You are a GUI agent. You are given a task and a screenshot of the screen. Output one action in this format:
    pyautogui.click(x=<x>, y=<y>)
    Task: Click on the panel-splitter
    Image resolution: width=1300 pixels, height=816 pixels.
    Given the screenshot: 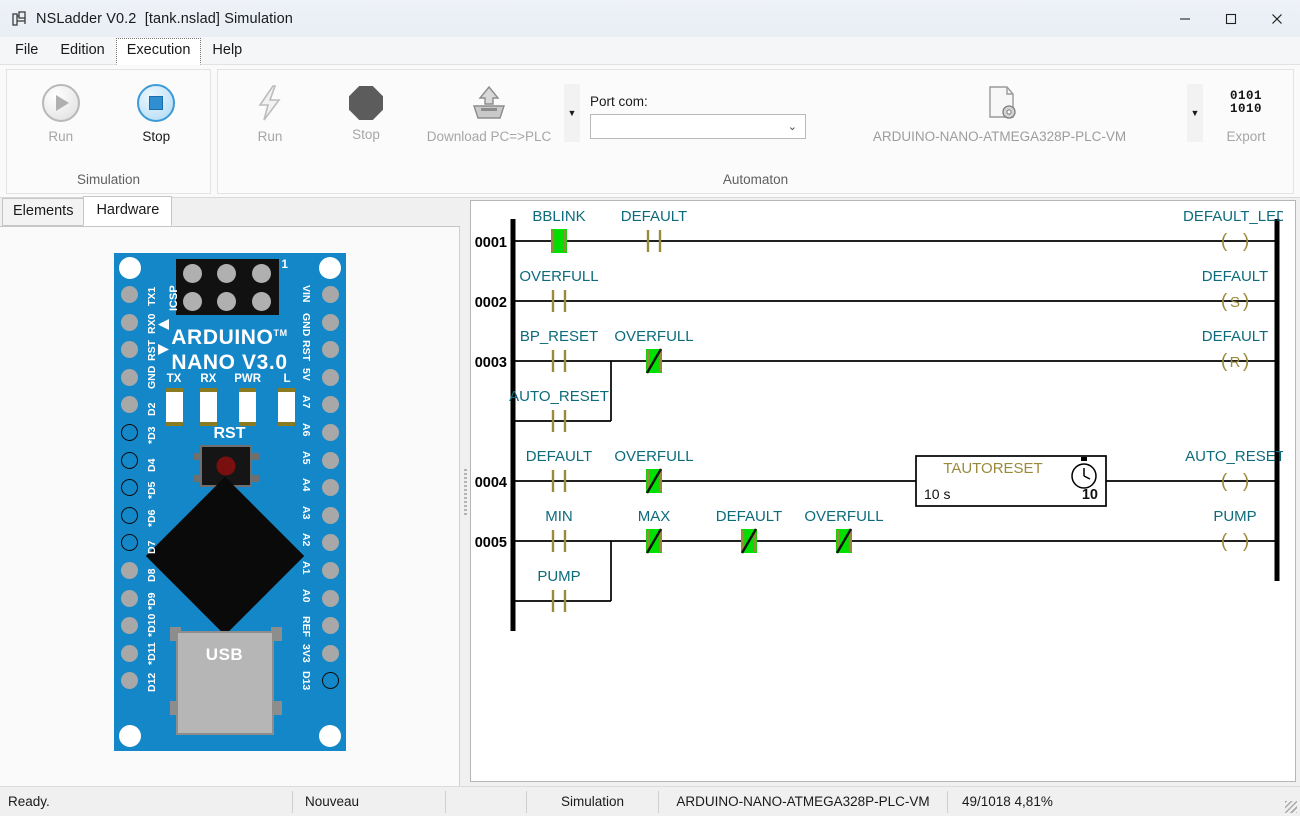 What is the action you would take?
    pyautogui.click(x=465, y=492)
    